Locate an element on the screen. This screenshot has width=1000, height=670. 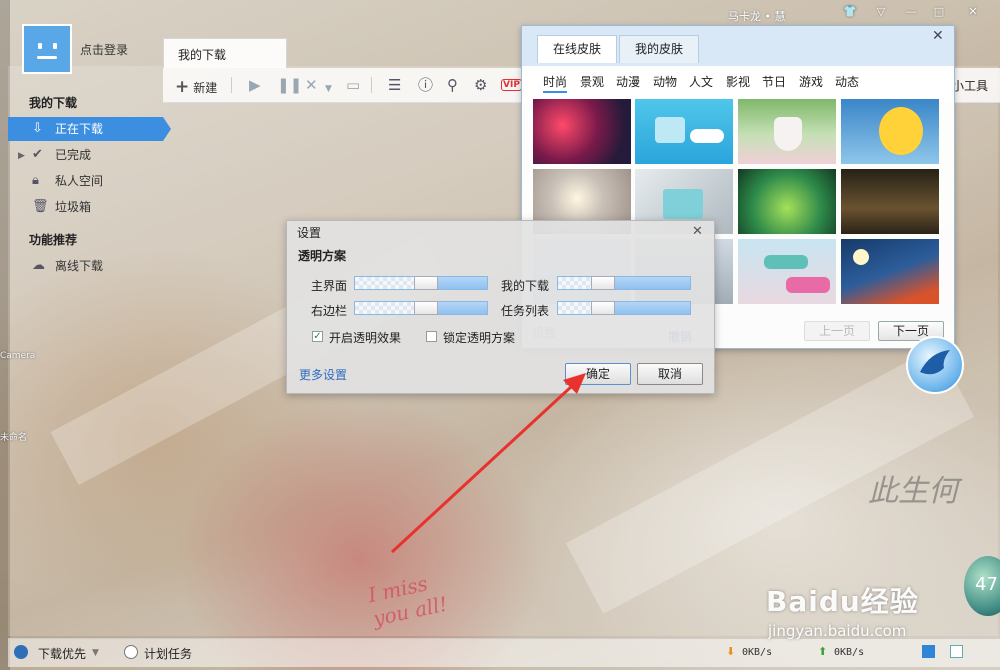
bird-float-icon is located at coordinates (935, 365).